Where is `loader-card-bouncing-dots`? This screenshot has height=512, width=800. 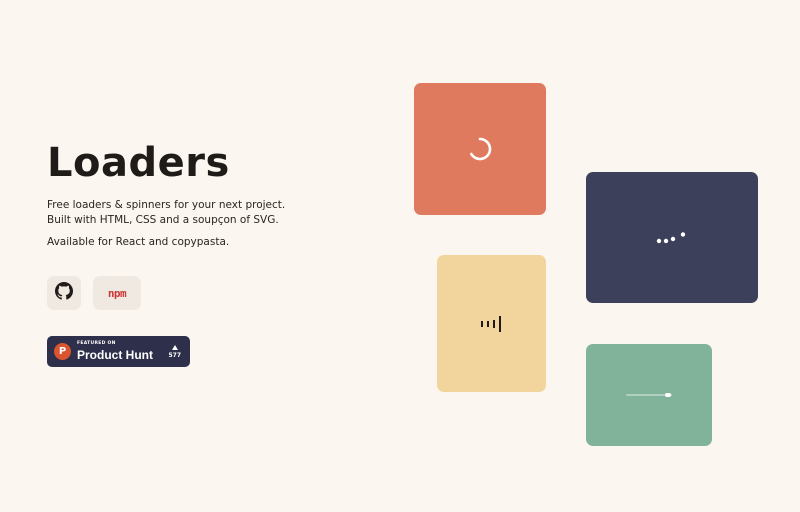
loader-card-bouncing-dots is located at coordinates (672, 237).